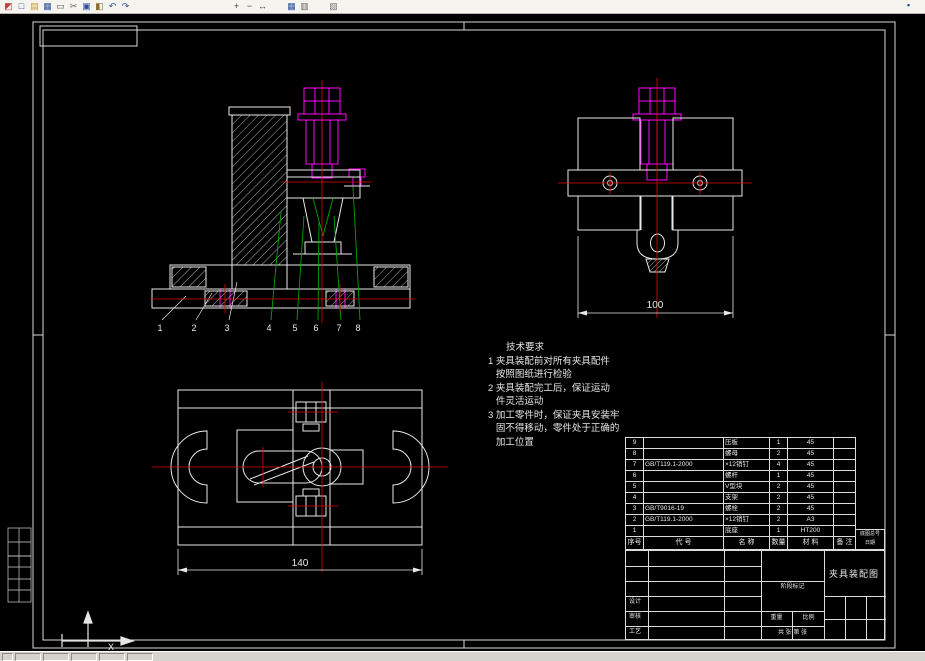 The height and width of the screenshot is (661, 925). What do you see at coordinates (635, 498) in the screenshot?
I see `bom-cell-num: 4` at bounding box center [635, 498].